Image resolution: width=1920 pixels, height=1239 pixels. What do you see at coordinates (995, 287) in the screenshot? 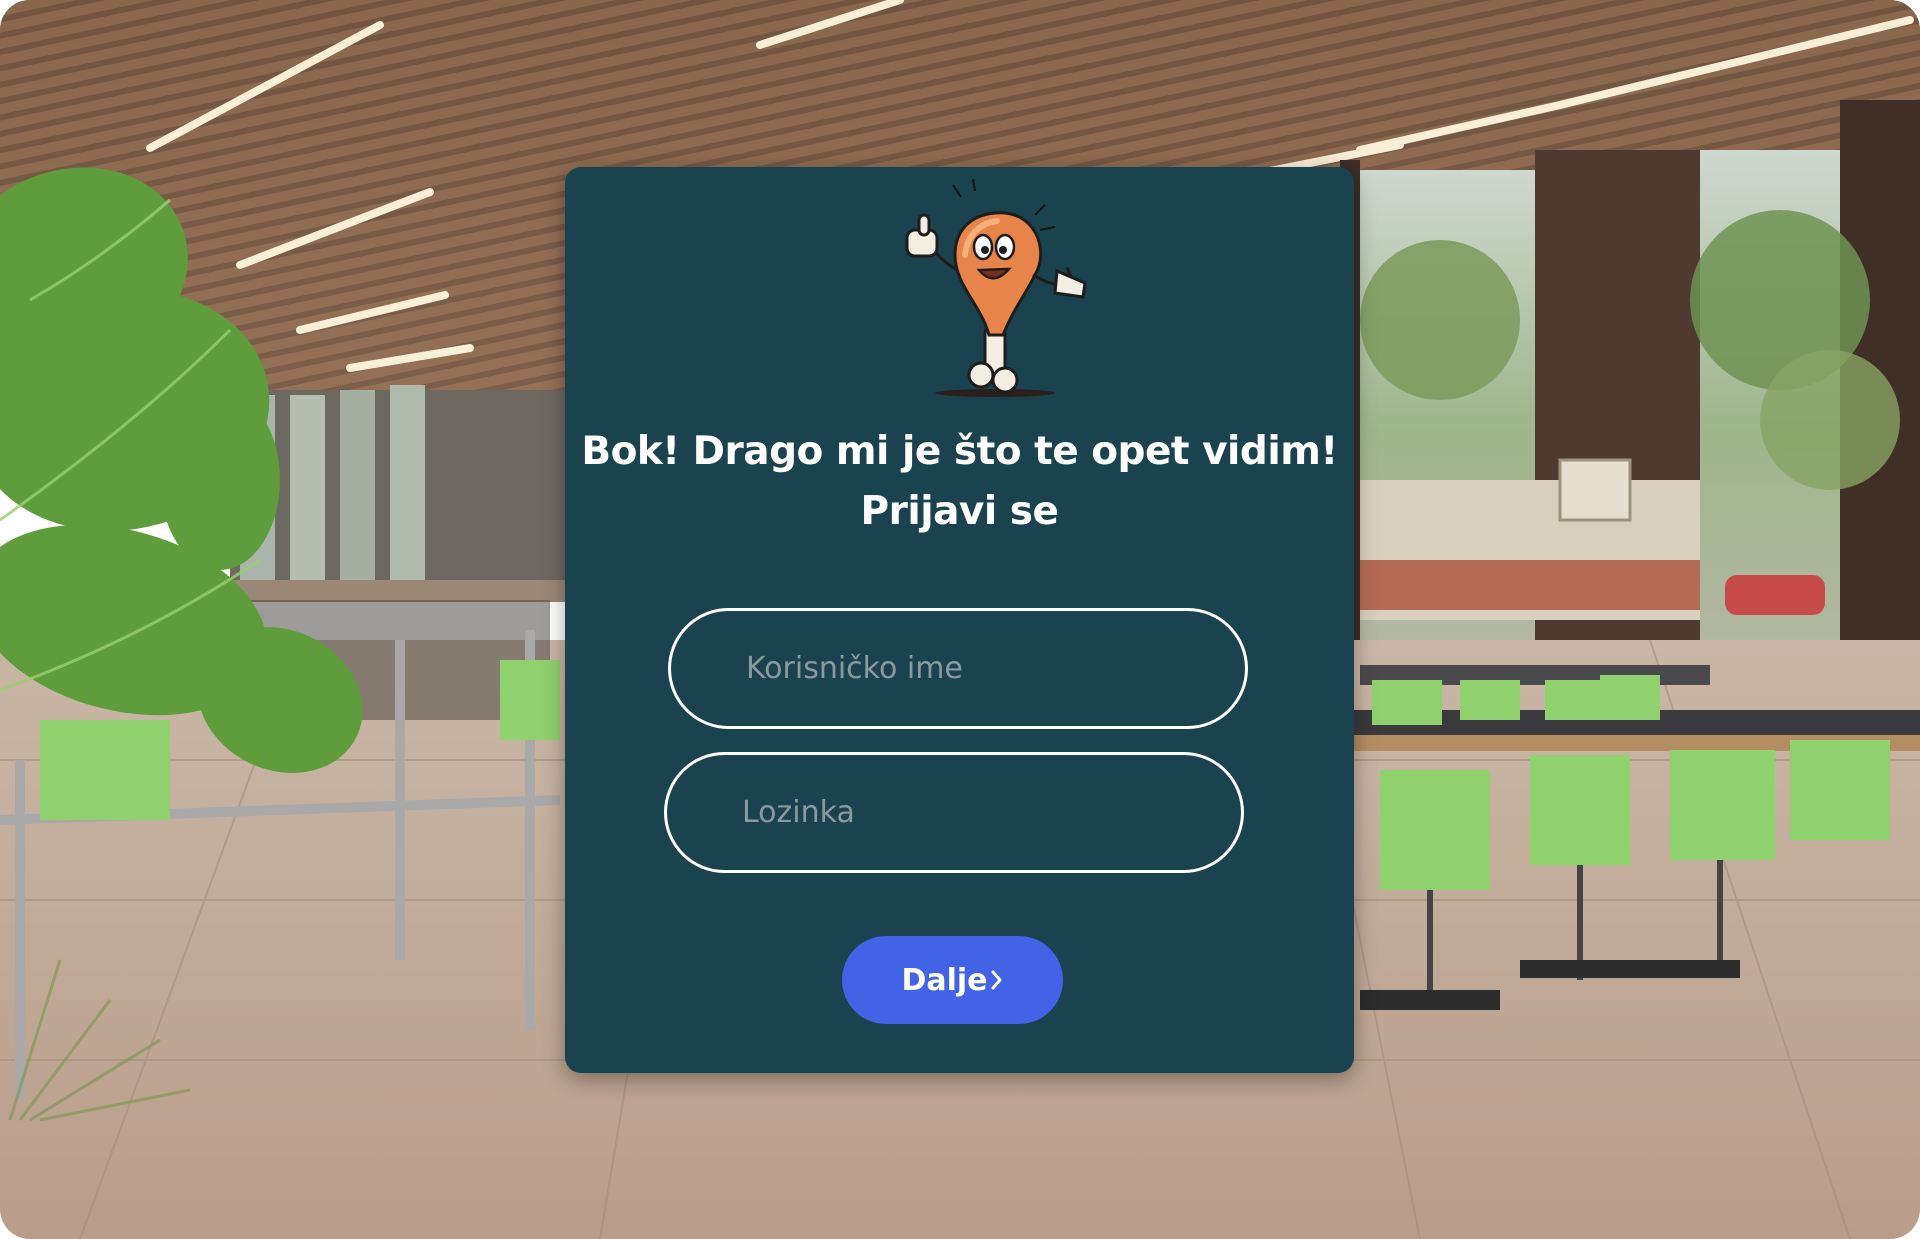
I see `chicken-drumstick-mascot-icon` at bounding box center [995, 287].